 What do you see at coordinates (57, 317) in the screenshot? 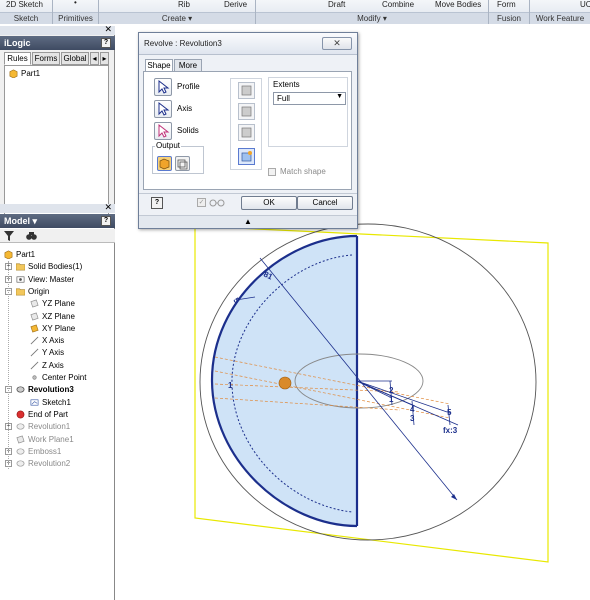
I see `tree-item: XZ Plane` at bounding box center [57, 317].